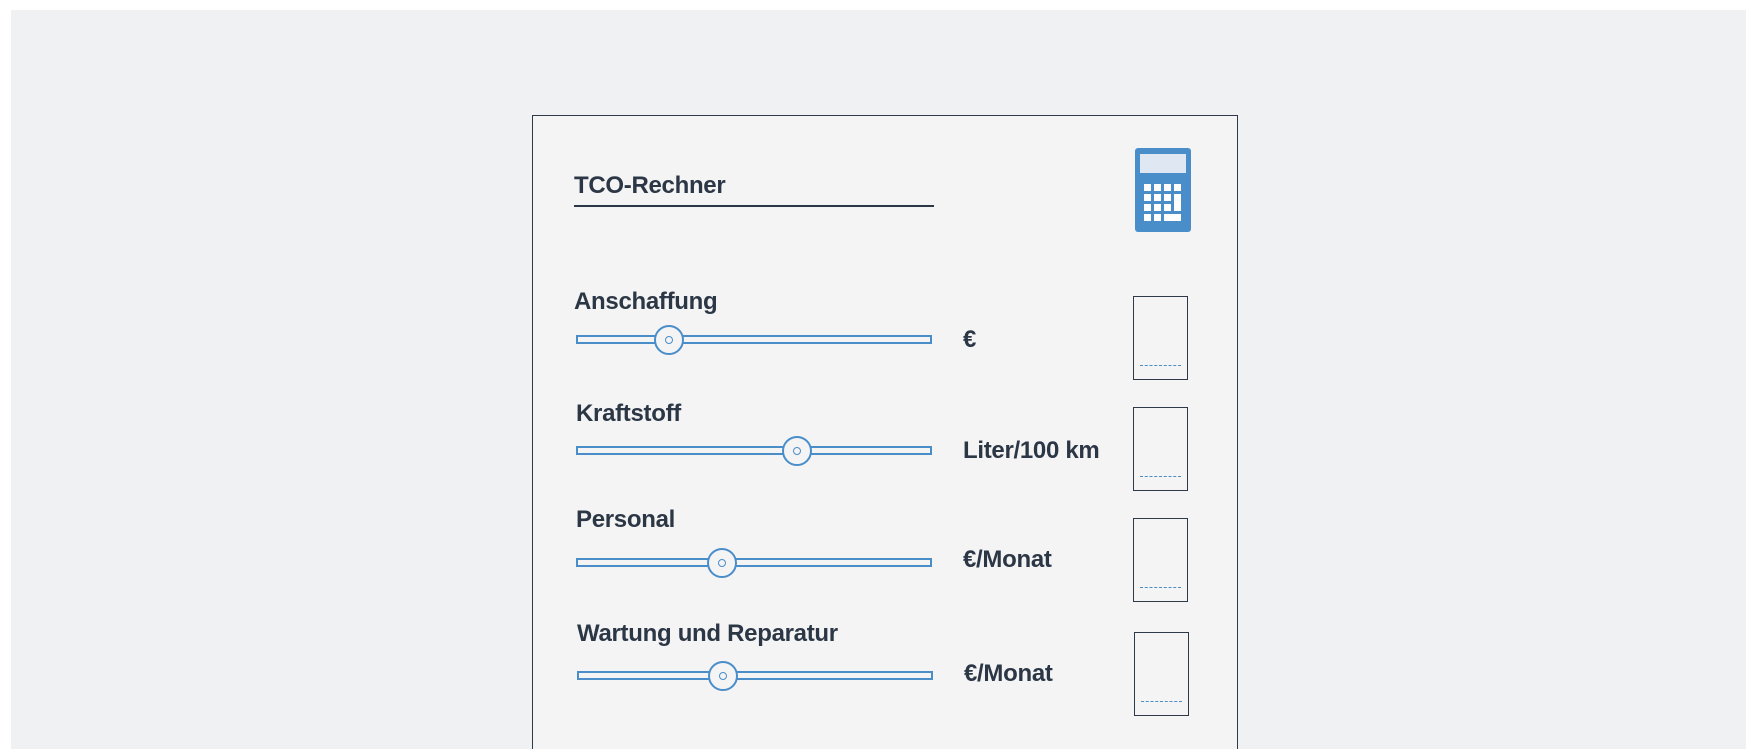 The height and width of the screenshot is (749, 1746). I want to click on slider-thumb-kraftstoff, so click(796, 451).